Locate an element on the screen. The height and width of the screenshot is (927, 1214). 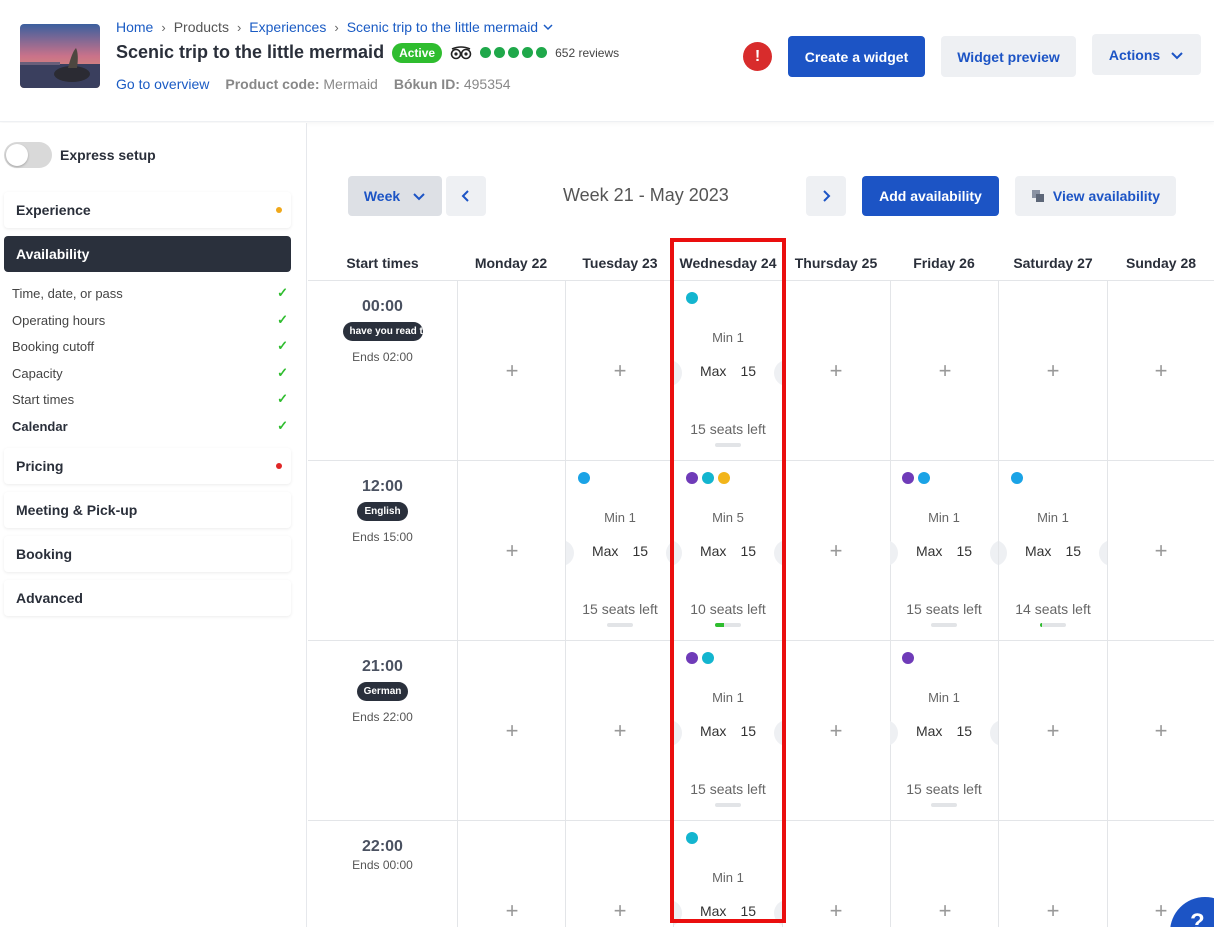
availability-slot: Min 5 – Max 15 + 10 seats left is located at coordinates (728, 550).